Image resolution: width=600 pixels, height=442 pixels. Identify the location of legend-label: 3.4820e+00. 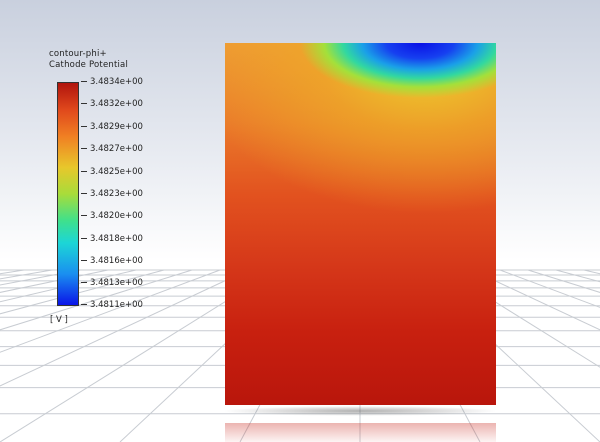
(112, 216).